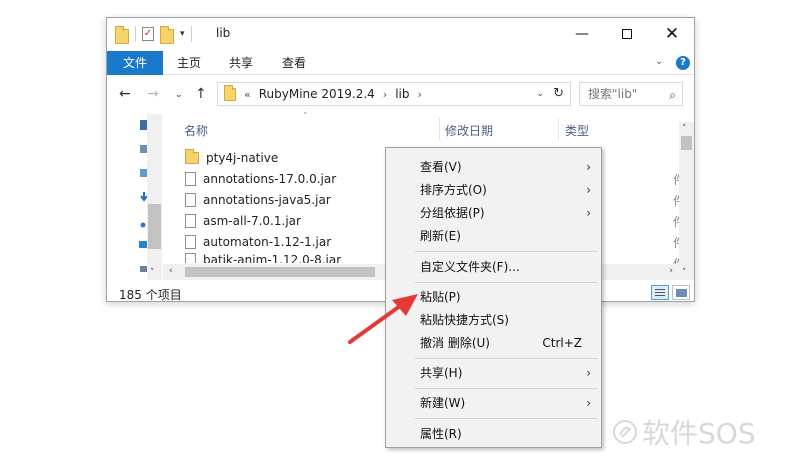 The image size is (804, 458). What do you see at coordinates (672, 34) in the screenshot?
I see `close-button: ✕` at bounding box center [672, 34].